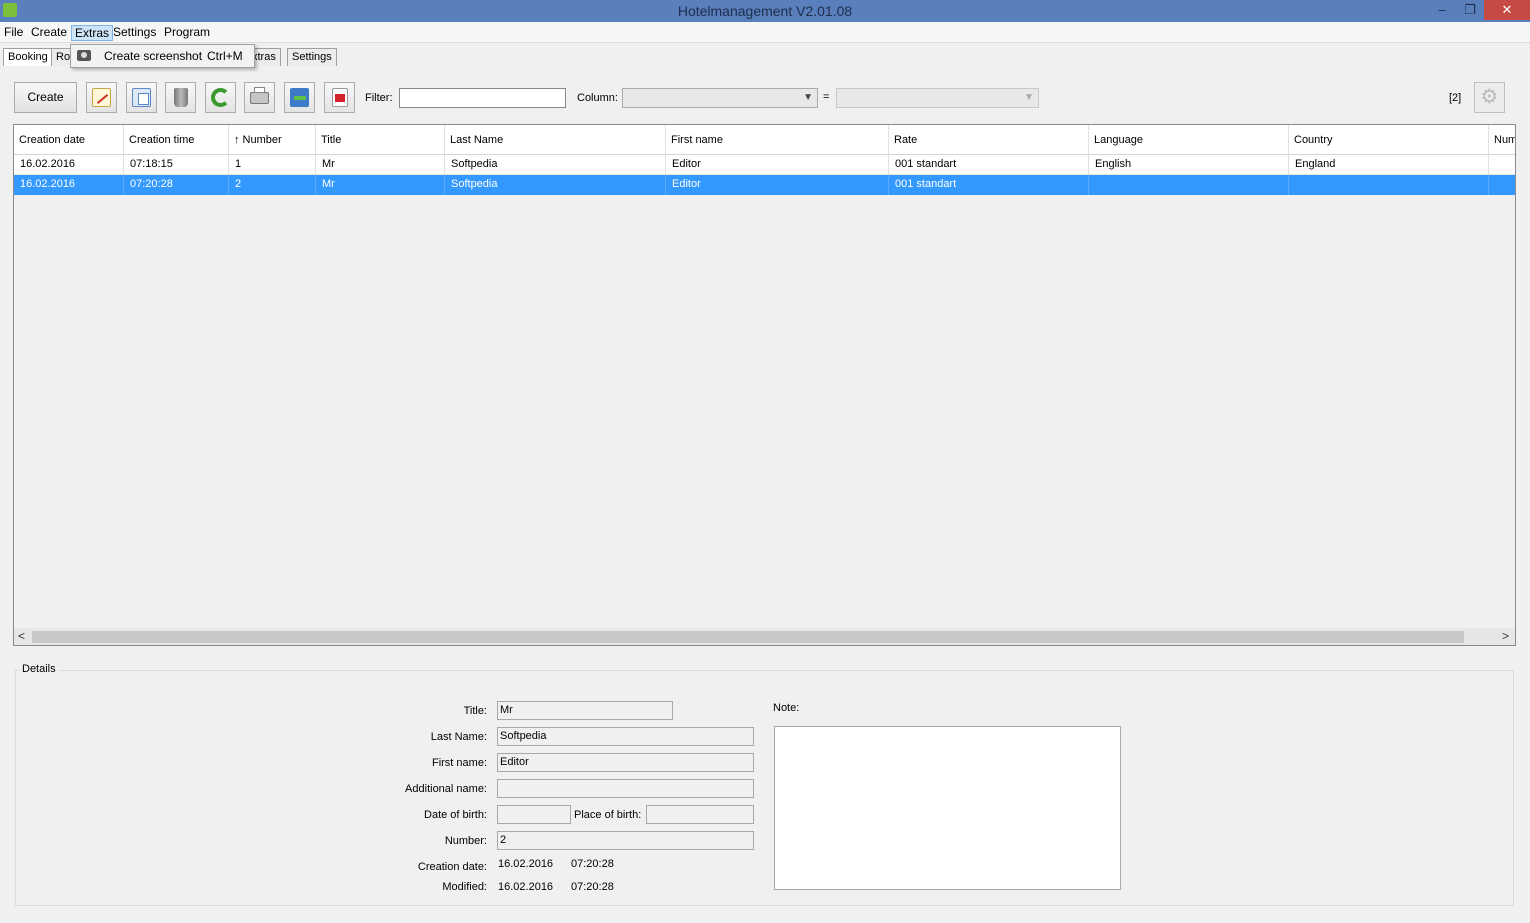  I want to click on menu-extras: Extras, so click(92, 33).